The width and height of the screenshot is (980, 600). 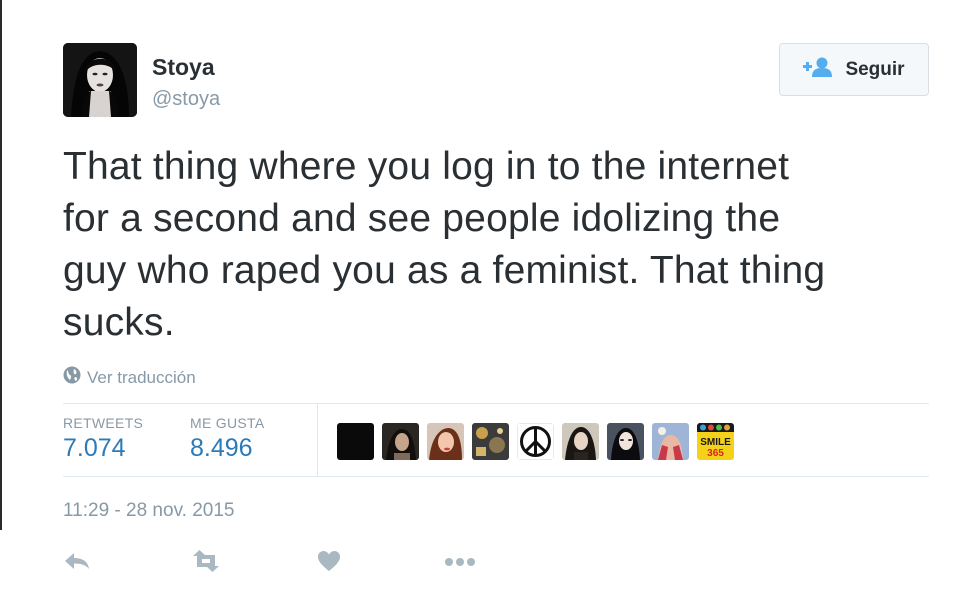 I want to click on retweets-label: RETWEETS, so click(x=103, y=423).